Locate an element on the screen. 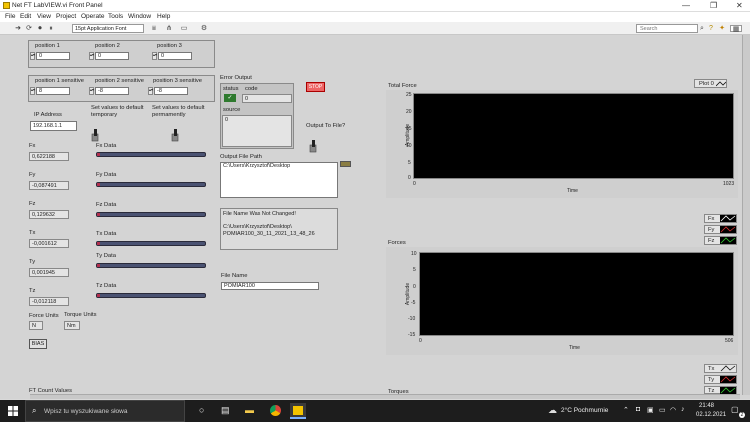 The height and width of the screenshot is (422, 750). position-1-input: 0 is located at coordinates (53, 56).